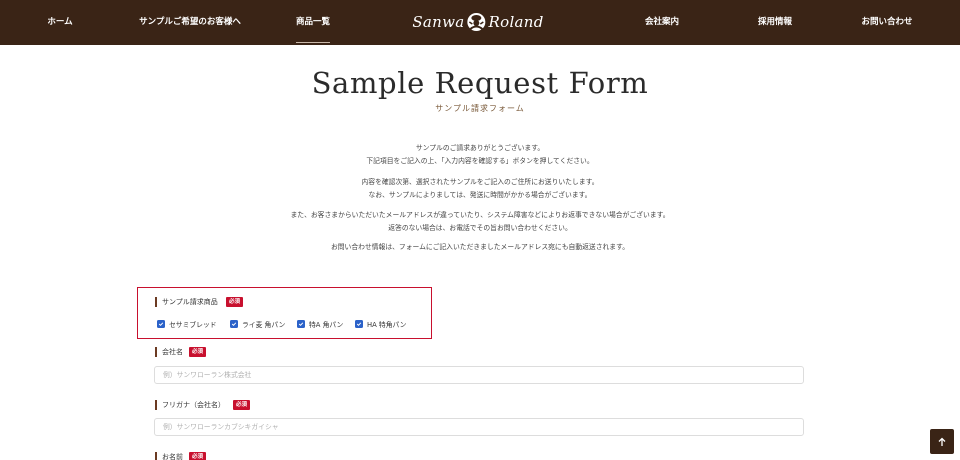 This screenshot has height=460, width=960. I want to click on intro-line: 返答のない場合は、お電話でその旨お問い合わせください。, so click(480, 228).